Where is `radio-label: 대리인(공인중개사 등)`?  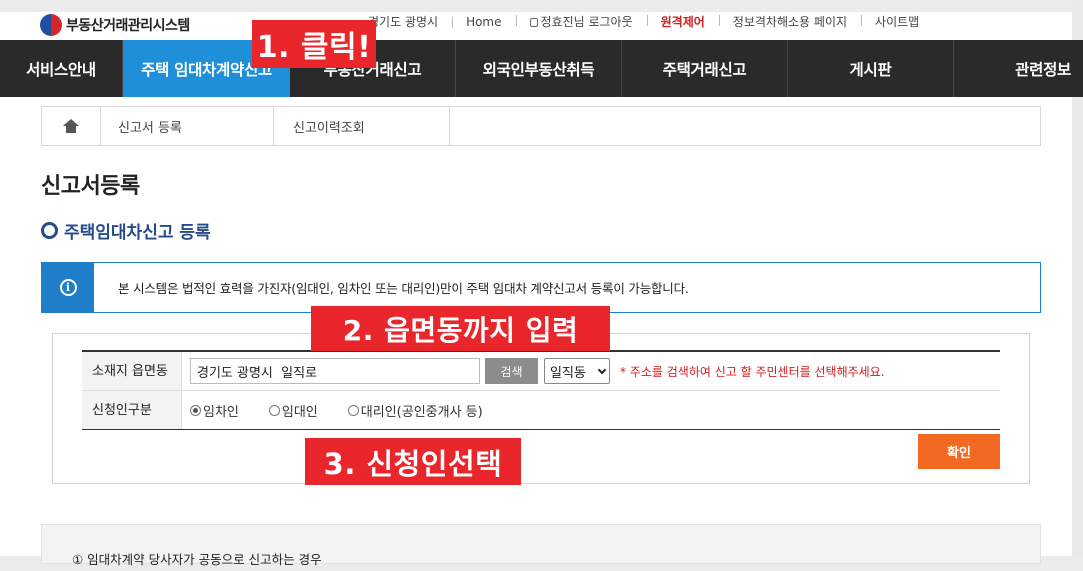 radio-label: 대리인(공인중개사 등) is located at coordinates (421, 412).